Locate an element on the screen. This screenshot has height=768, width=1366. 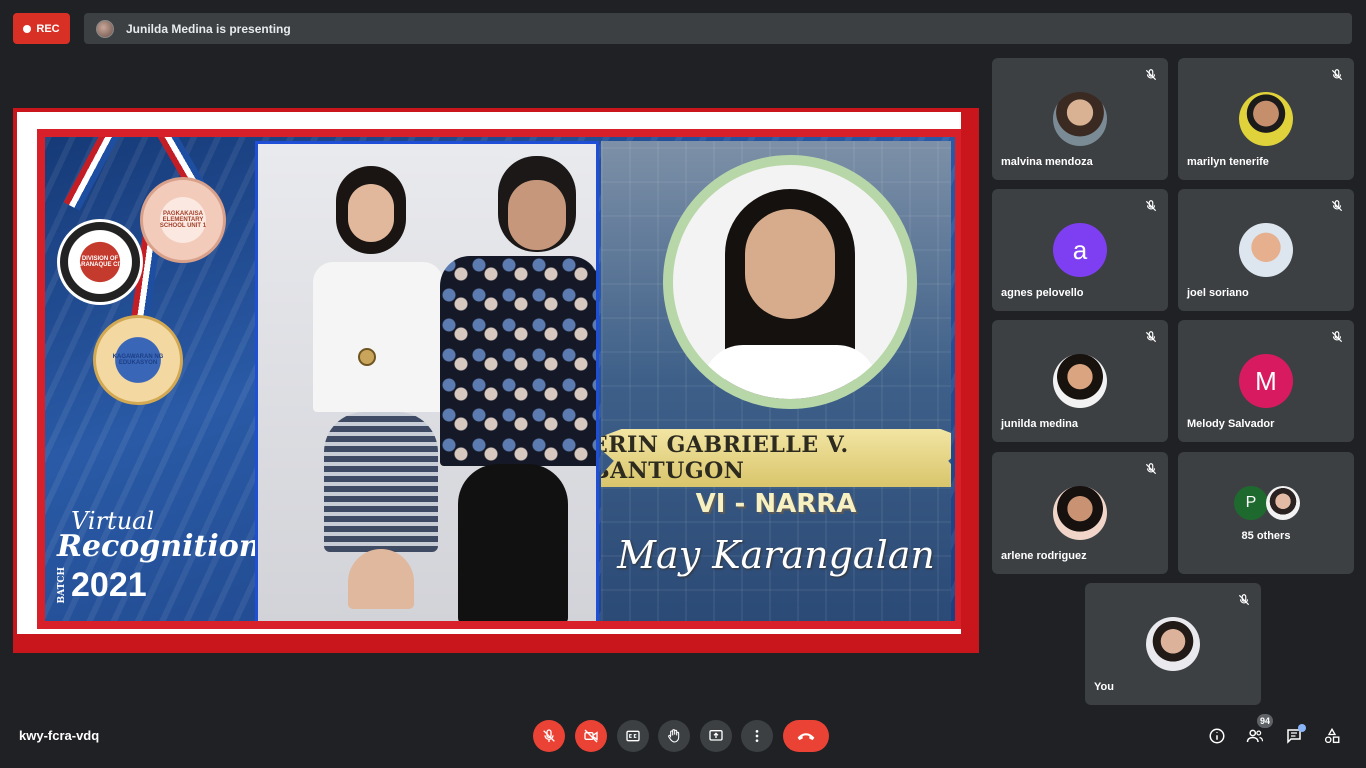
present-icon is located at coordinates (716, 736).